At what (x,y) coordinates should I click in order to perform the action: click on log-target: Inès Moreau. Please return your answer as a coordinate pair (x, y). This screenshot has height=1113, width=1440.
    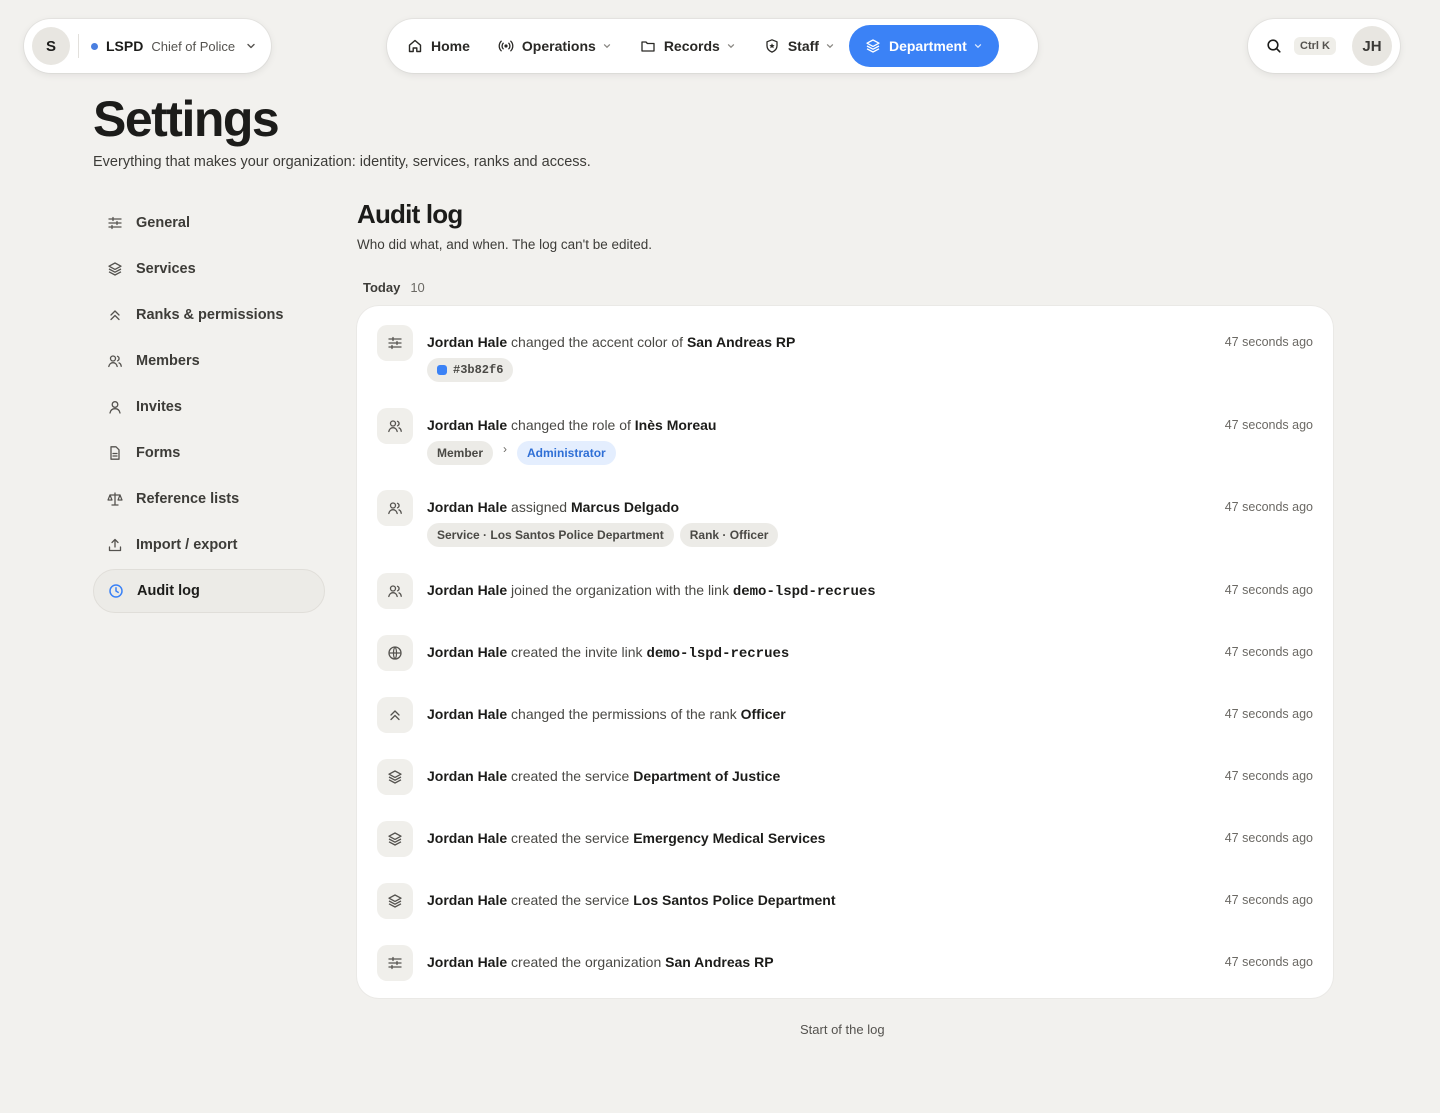
    Looking at the image, I should click on (675, 425).